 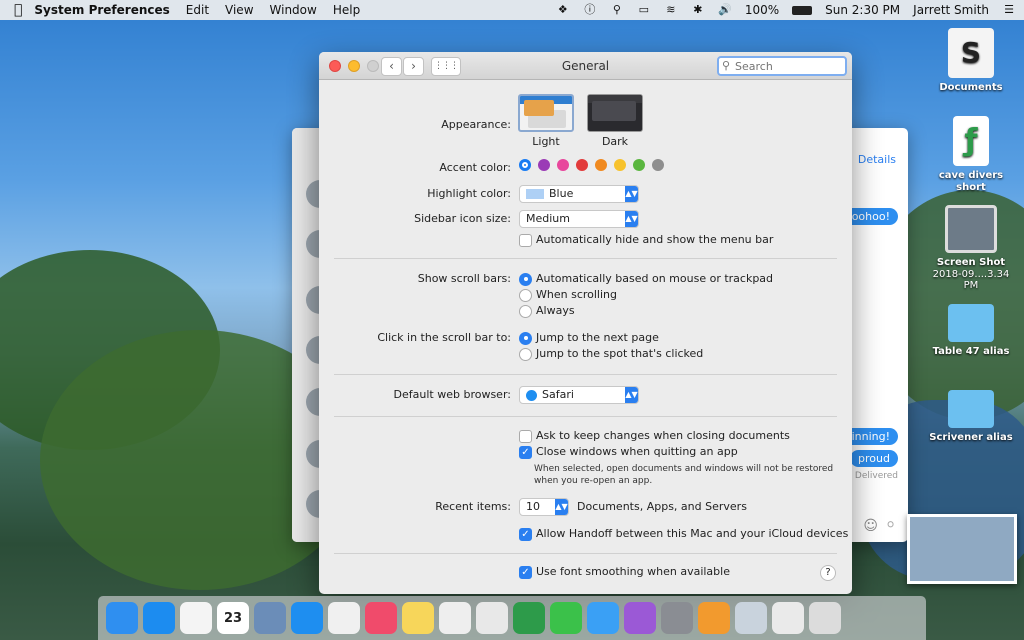 I want to click on sidebar-icon-size-row: Sidebar icon size: Medium ▲▼, so click(x=585, y=219).